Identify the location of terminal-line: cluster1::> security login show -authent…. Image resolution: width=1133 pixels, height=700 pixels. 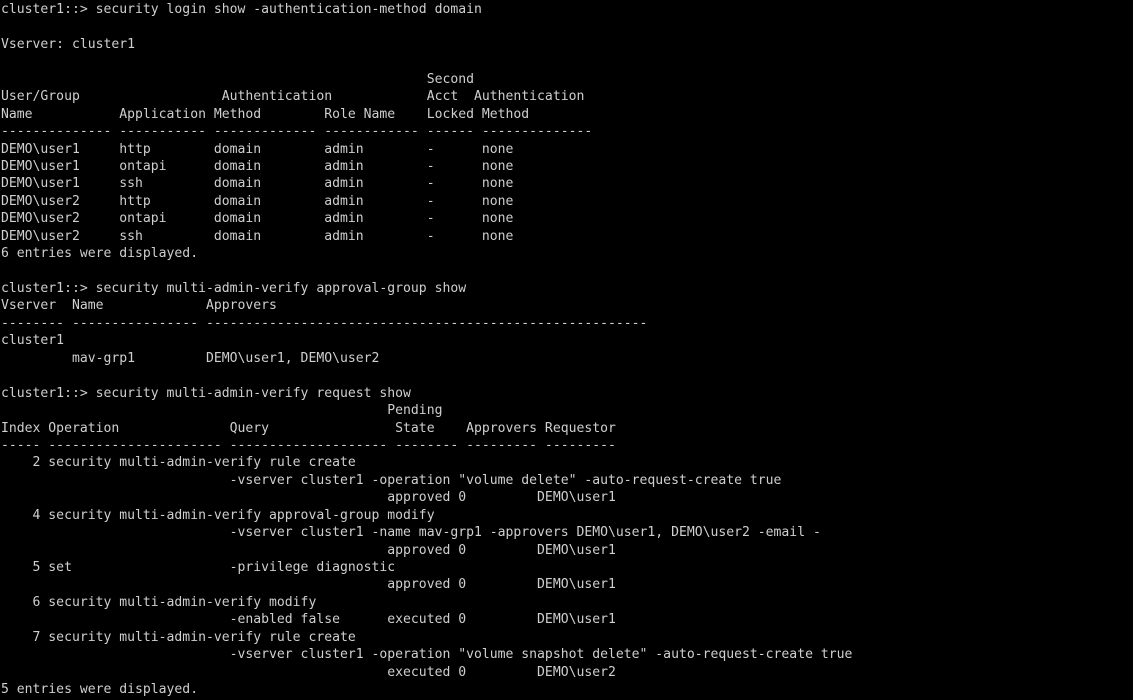
(241, 9).